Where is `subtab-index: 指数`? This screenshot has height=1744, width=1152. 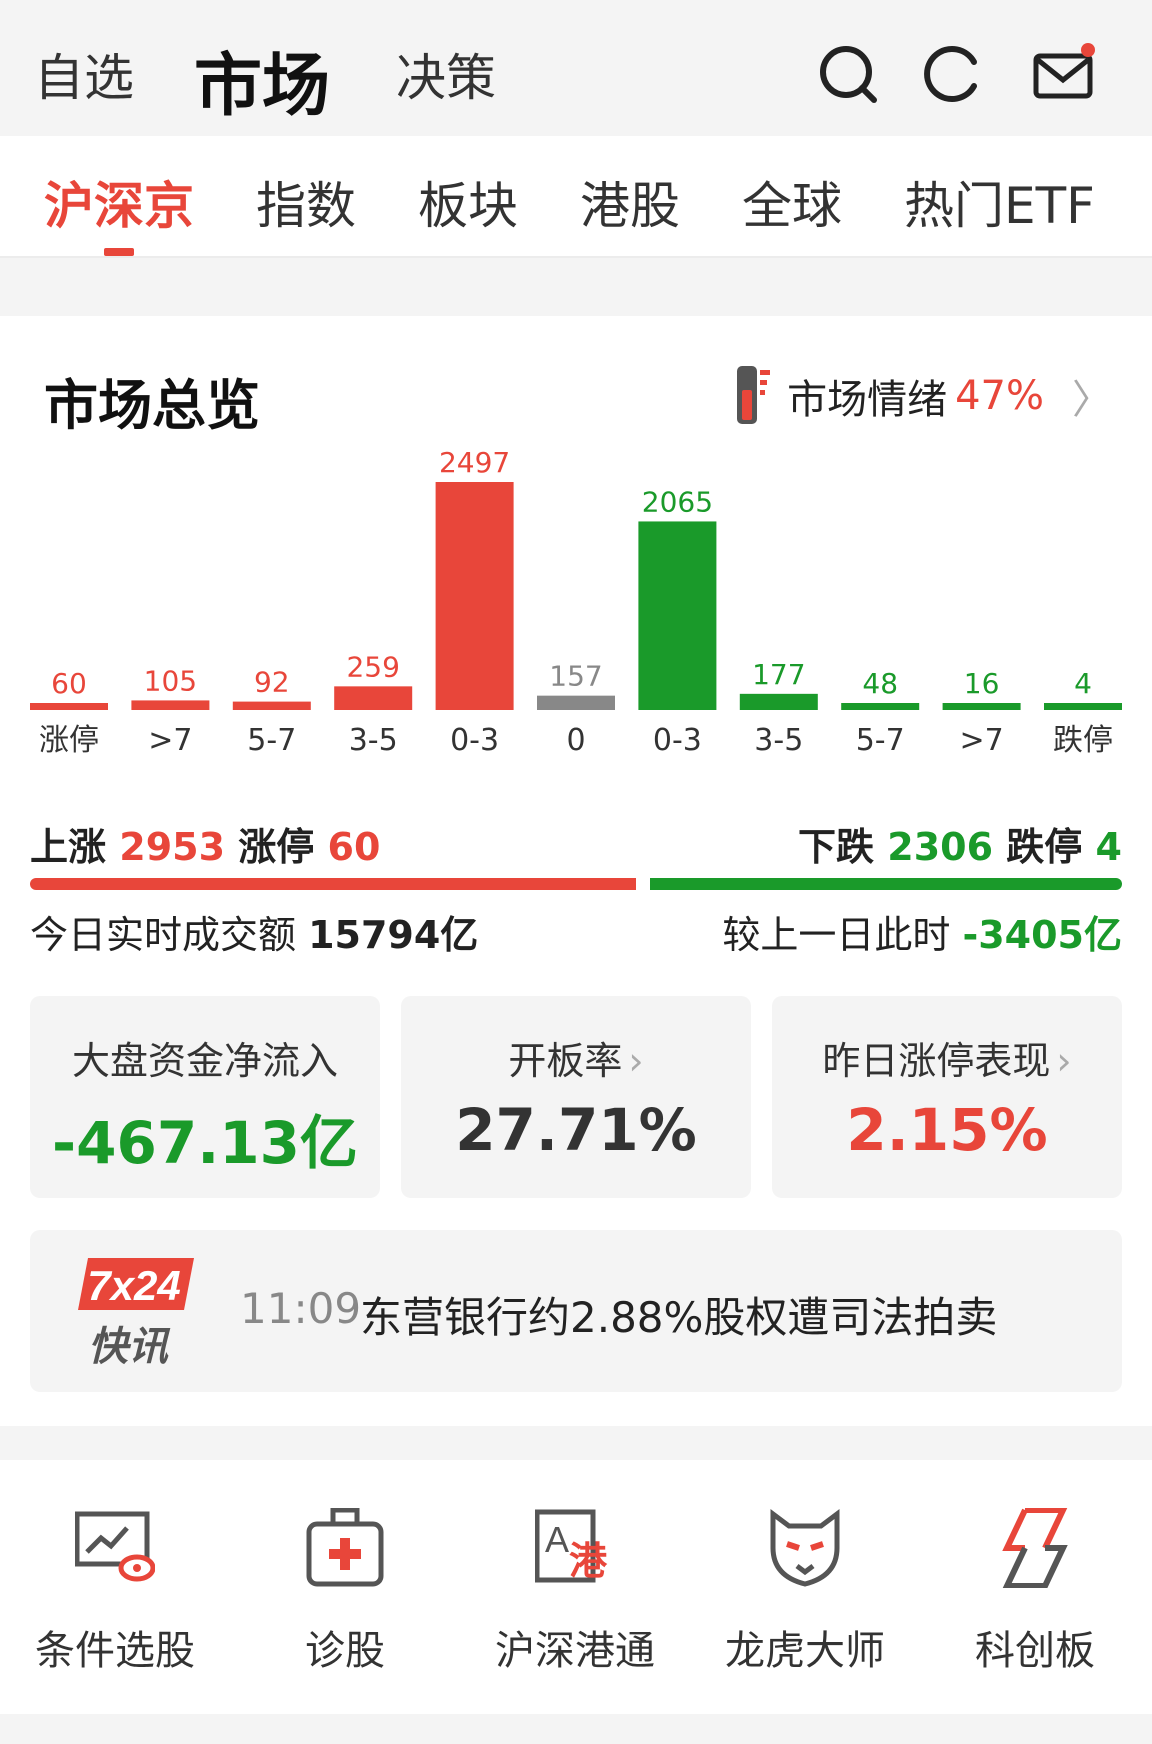
subtab-index: 指数 is located at coordinates (306, 202).